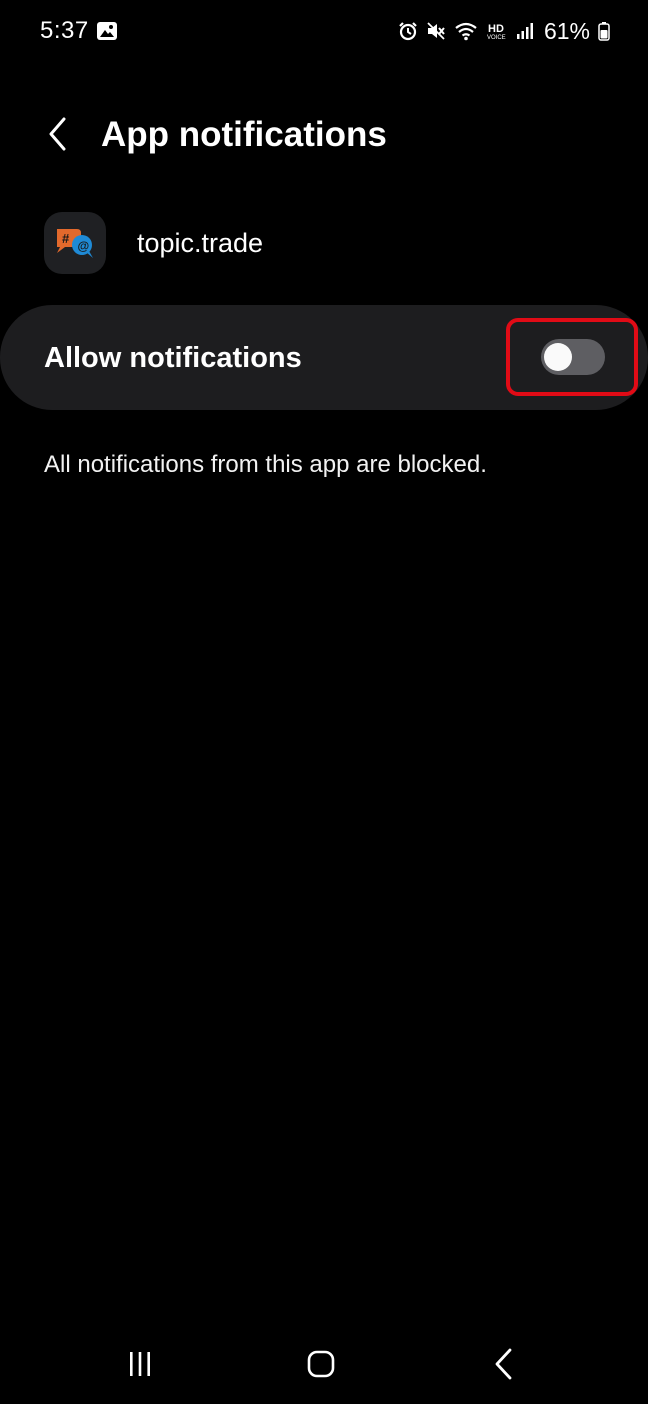  What do you see at coordinates (558, 357) in the screenshot?
I see `toggle-knob` at bounding box center [558, 357].